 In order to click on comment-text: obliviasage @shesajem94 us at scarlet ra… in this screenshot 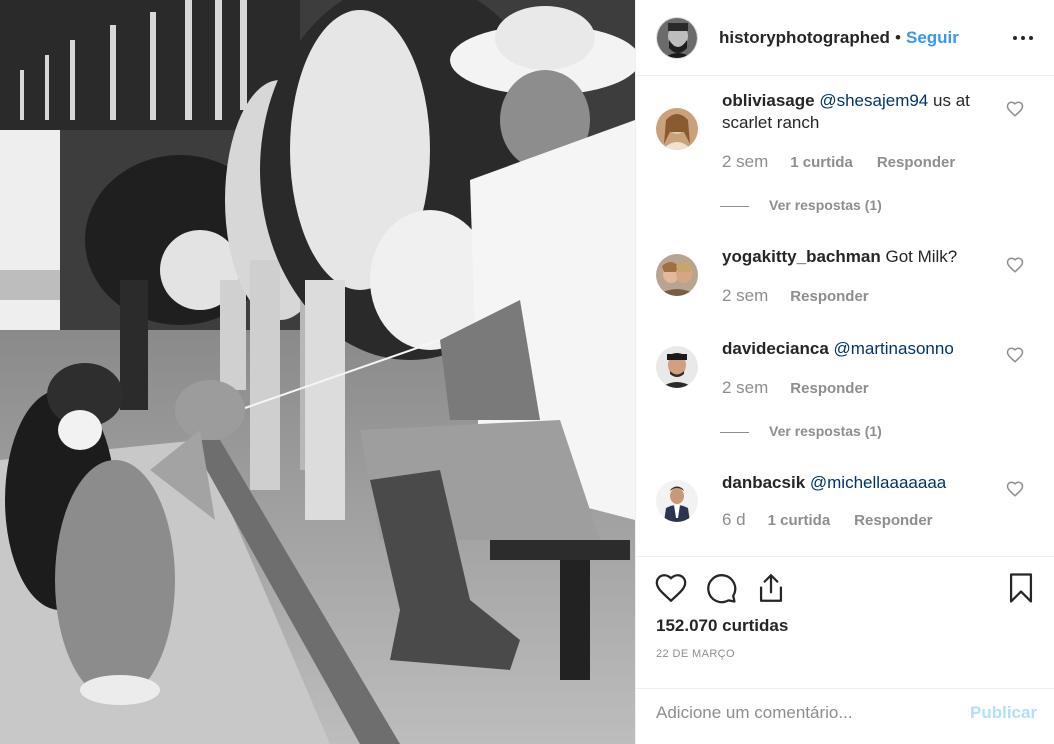, I will do `click(857, 112)`.